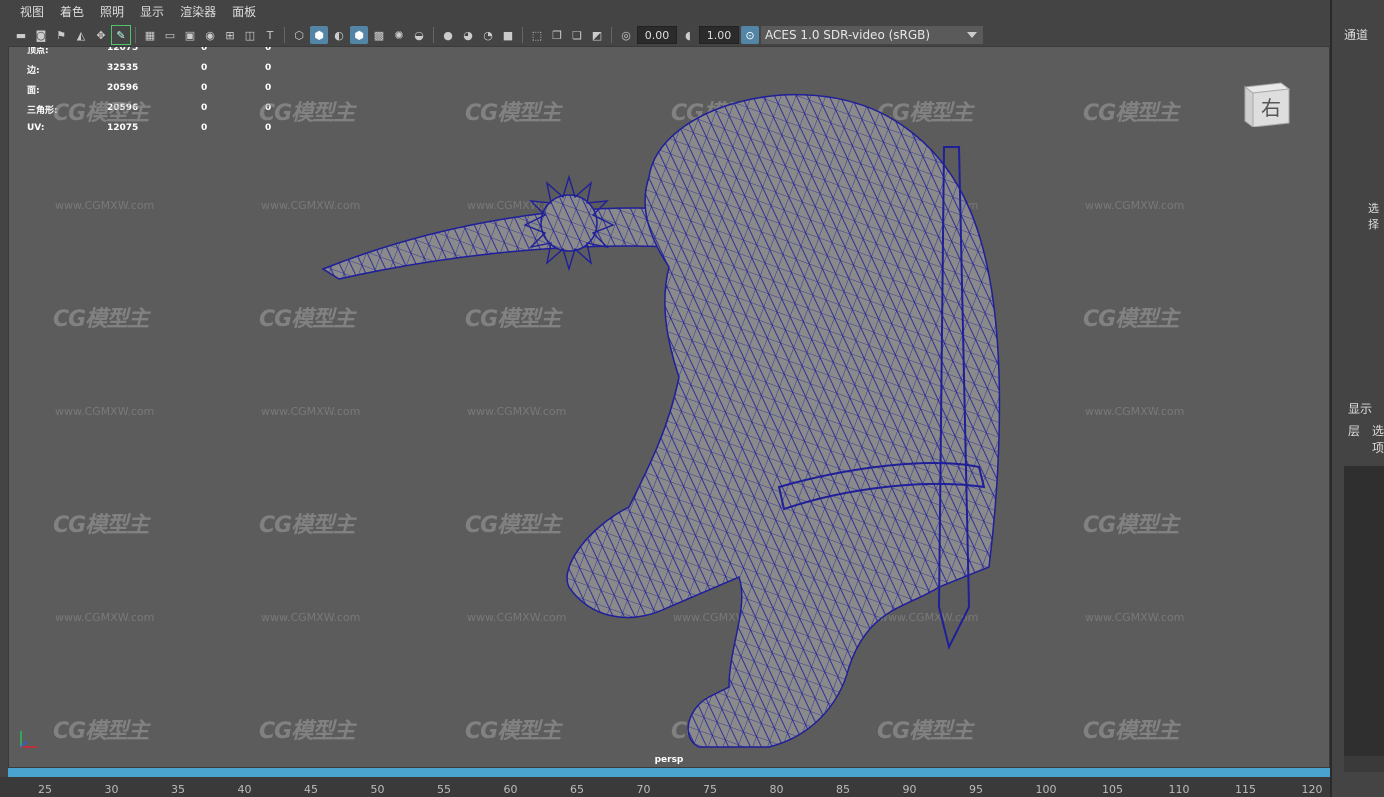  Describe the element at coordinates (719, 35) in the screenshot. I see `gamma-field: 1.00` at that location.